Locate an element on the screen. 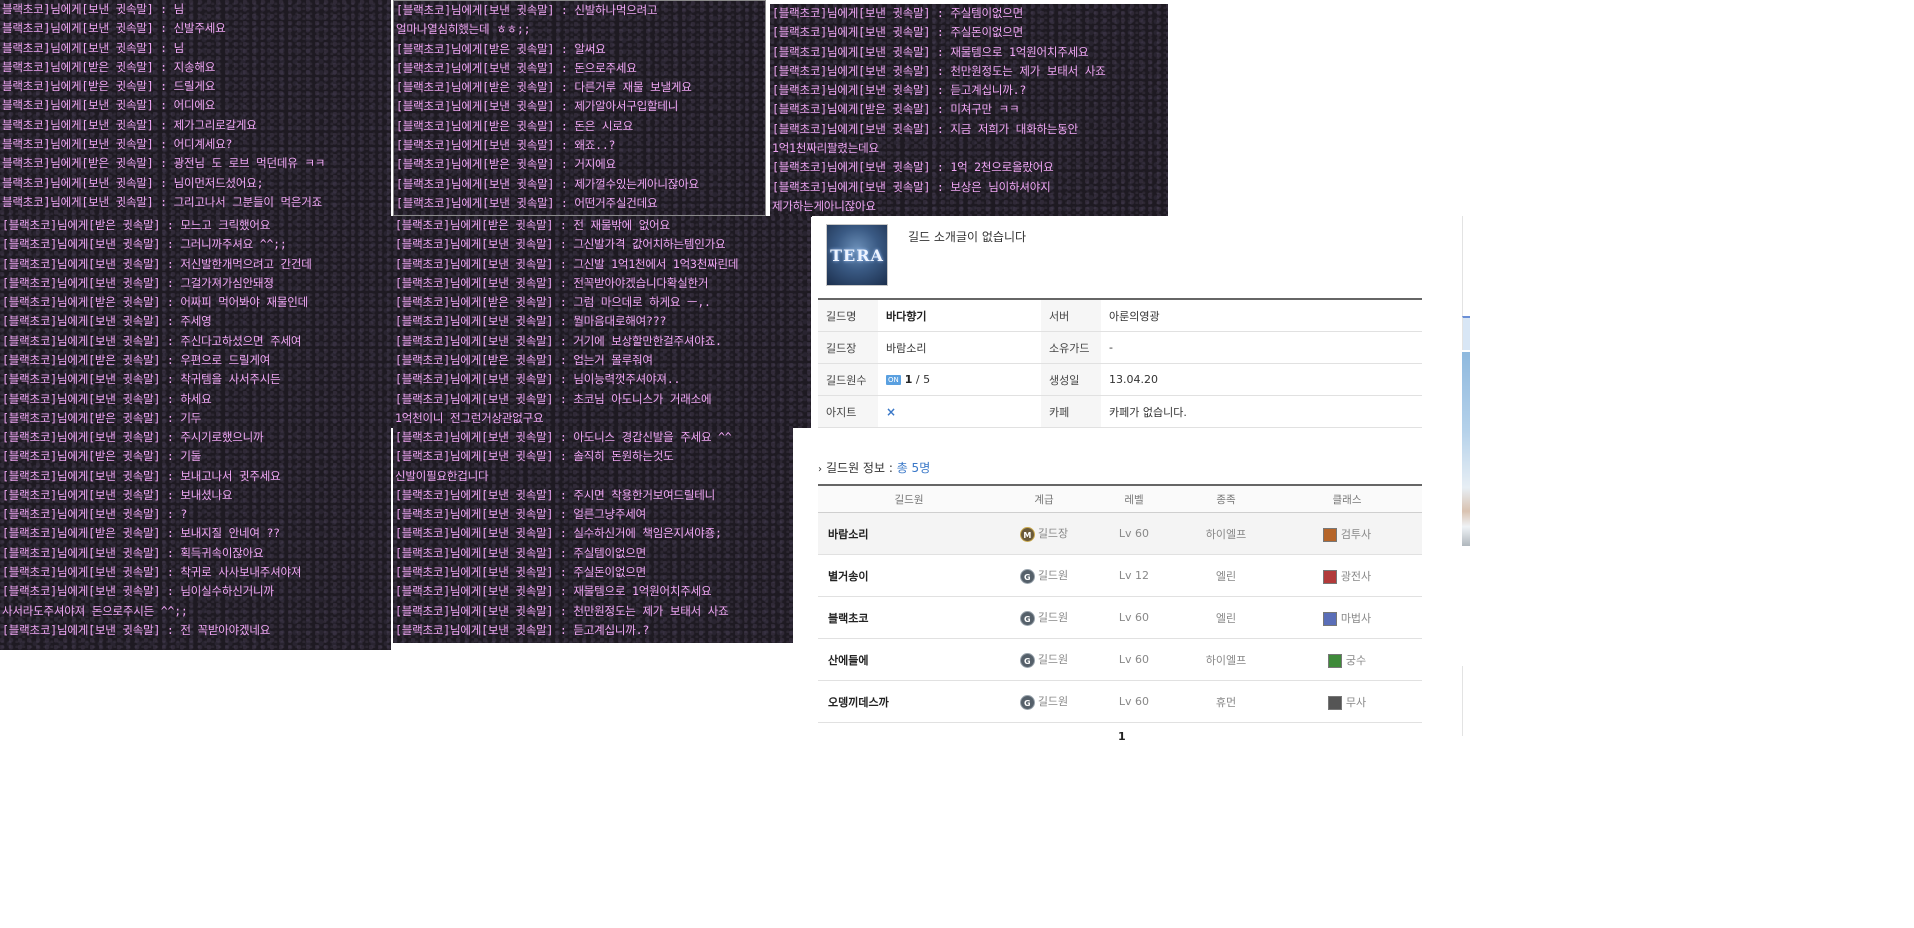 The height and width of the screenshot is (928, 1914). chat-line: 블랙초코]님에게[받은 귓속말] : 지송해요 is located at coordinates (109, 66).